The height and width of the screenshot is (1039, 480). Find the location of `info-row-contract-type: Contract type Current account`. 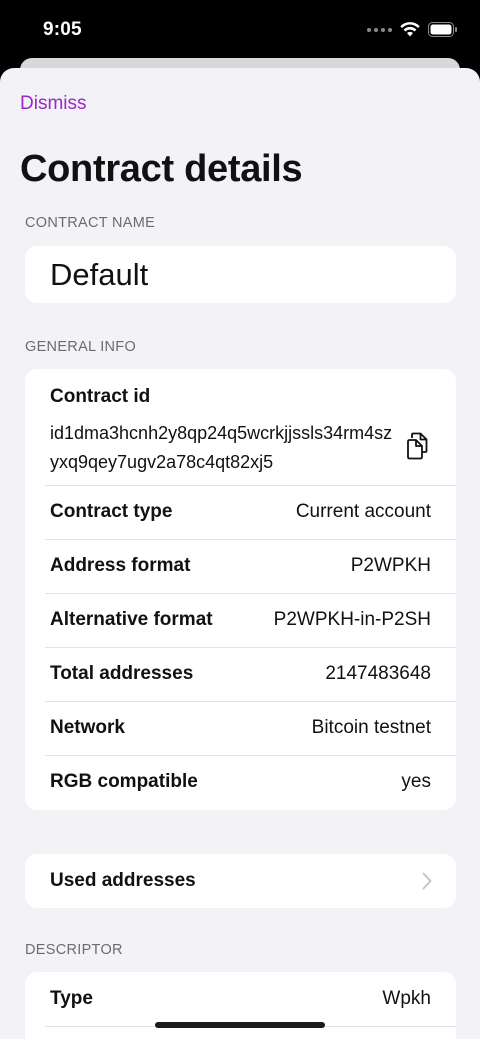

info-row-contract-type: Contract type Current account is located at coordinates (240, 512).